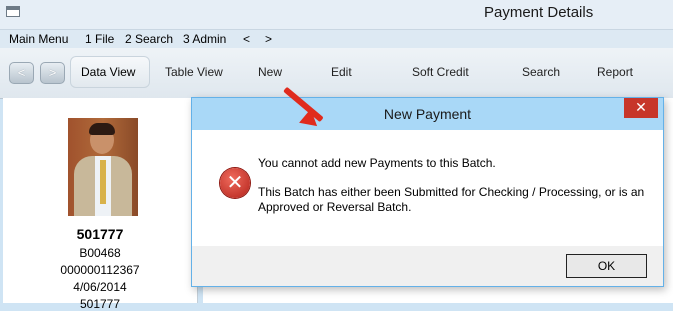 This screenshot has width=673, height=311. What do you see at coordinates (102, 129) in the screenshot?
I see `photo-hair` at bounding box center [102, 129].